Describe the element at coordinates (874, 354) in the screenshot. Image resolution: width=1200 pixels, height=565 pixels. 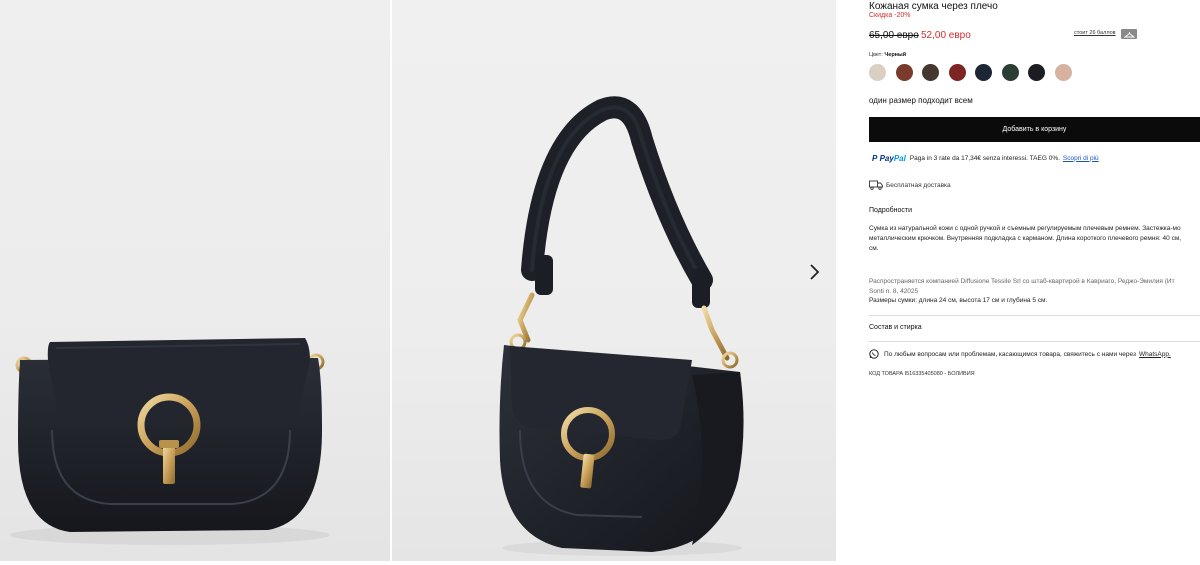
I see `whatsapp-icon` at that location.